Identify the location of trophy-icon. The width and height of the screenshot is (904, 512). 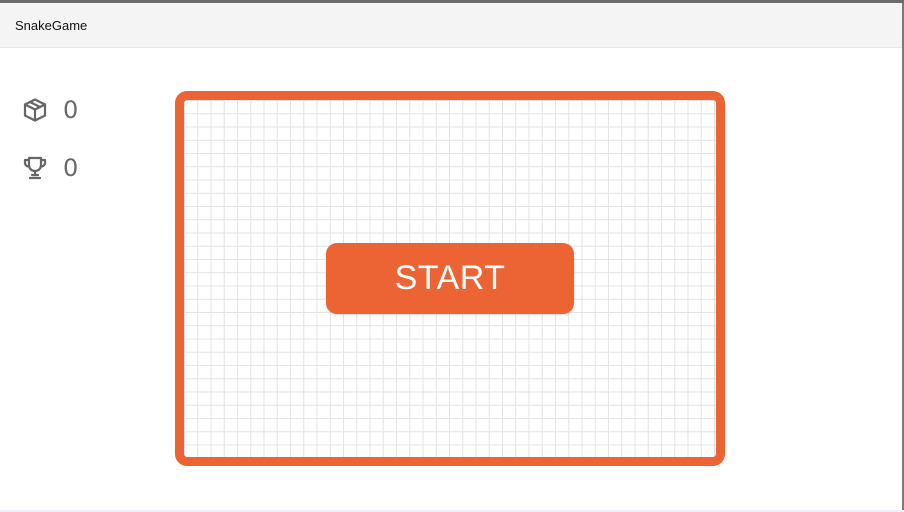
(35, 168).